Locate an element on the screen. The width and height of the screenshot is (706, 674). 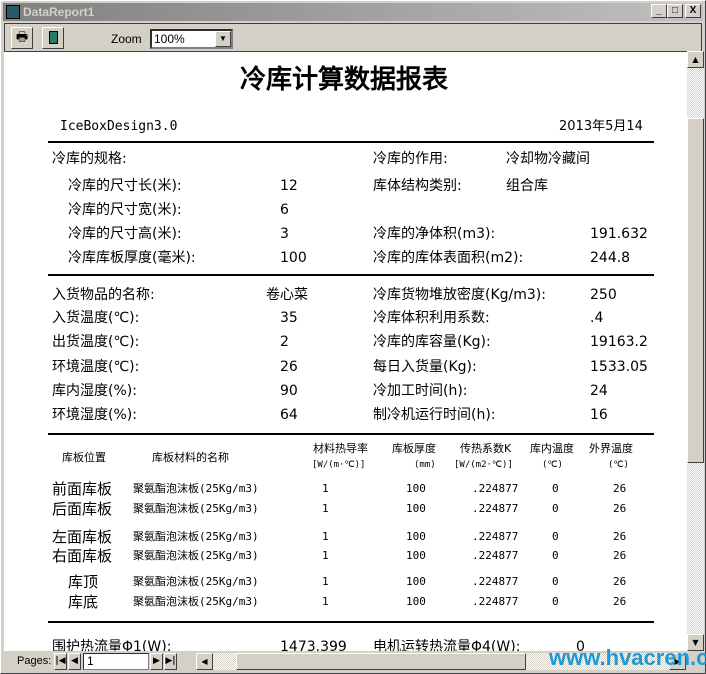
zoom-value: 100% is located at coordinates (169, 39).